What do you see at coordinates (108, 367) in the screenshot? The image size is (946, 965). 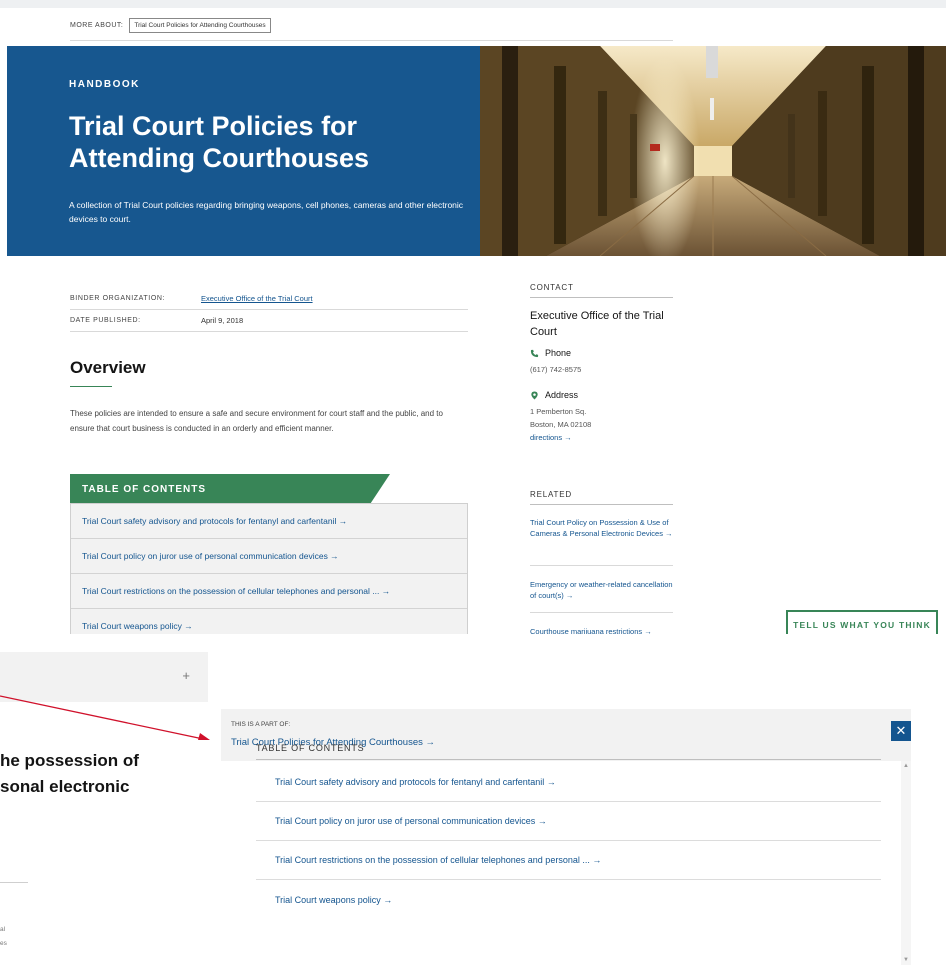 I see `overview-heading: Overview` at bounding box center [108, 367].